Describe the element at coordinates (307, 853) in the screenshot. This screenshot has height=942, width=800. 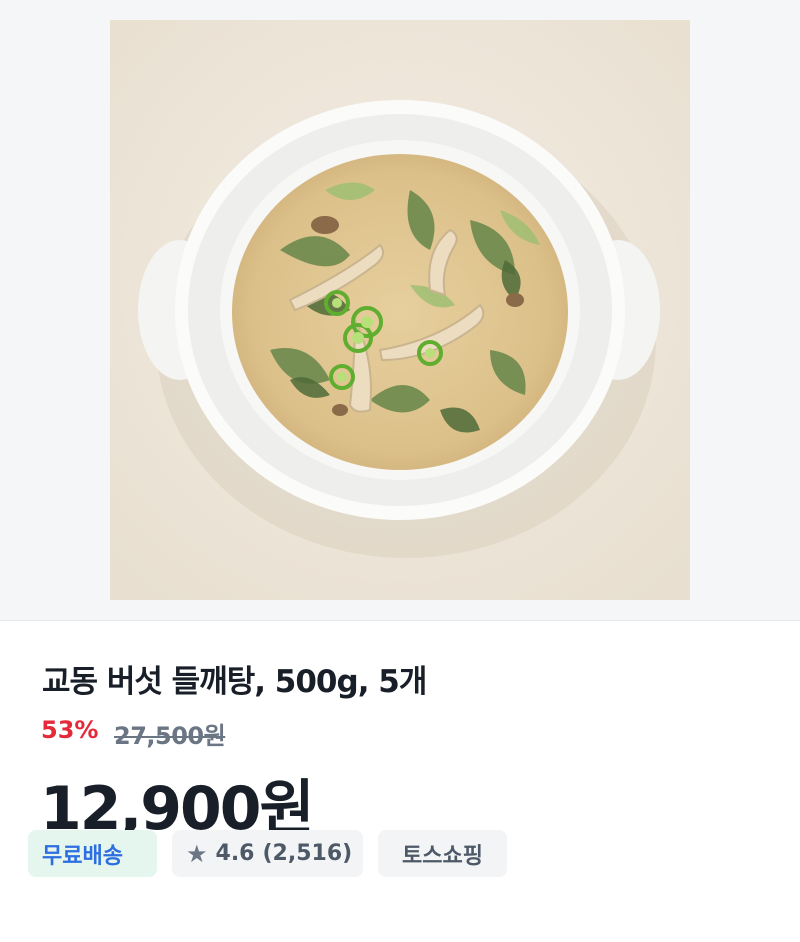
I see `review-count: (2,516)` at that location.